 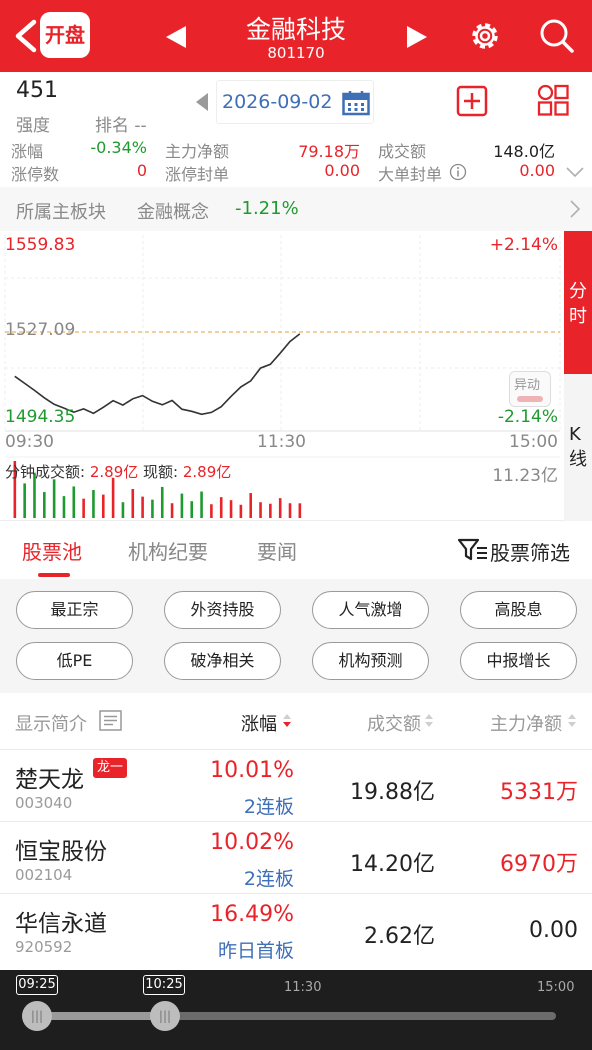 I want to click on rank-label: 排名 --, so click(x=121, y=126).